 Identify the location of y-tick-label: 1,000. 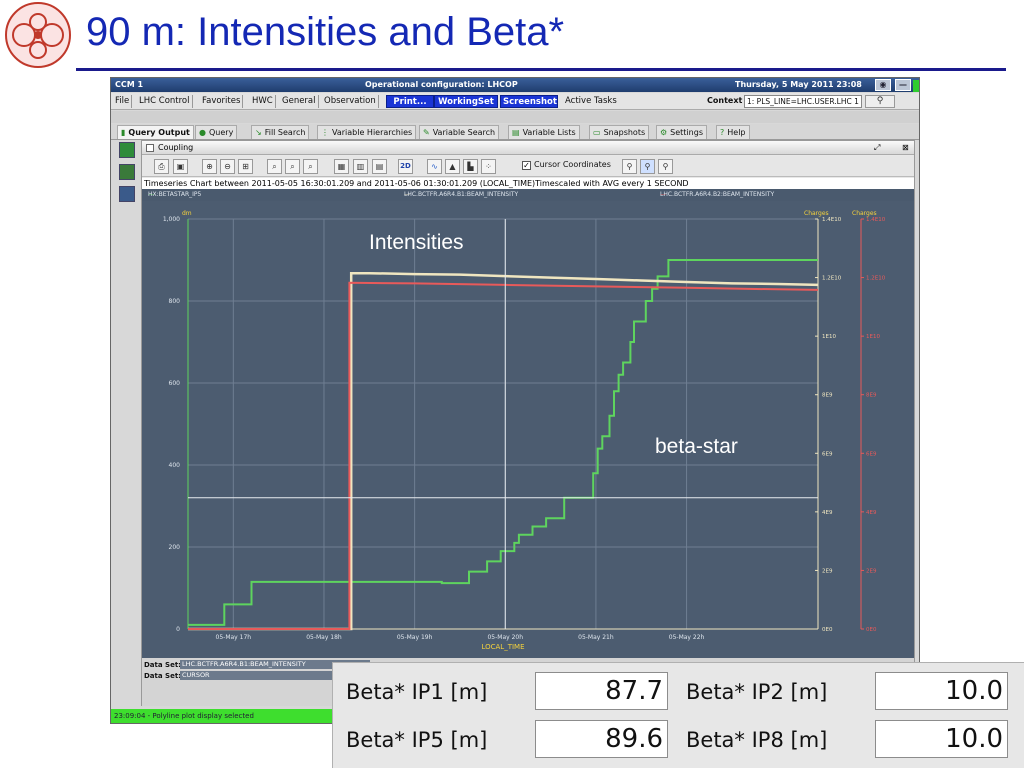
(171, 219).